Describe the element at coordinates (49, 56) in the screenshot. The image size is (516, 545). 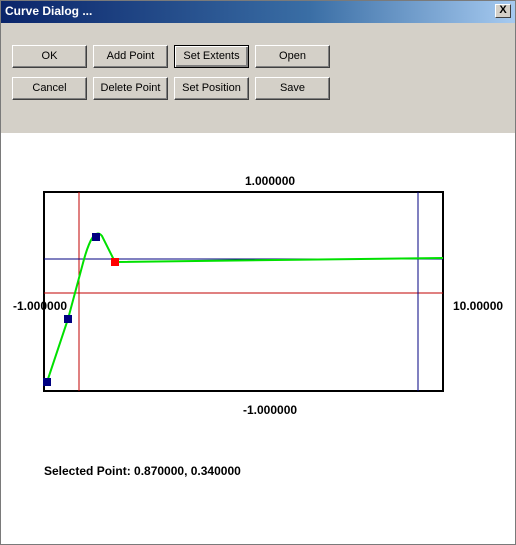
I see `ok-button: OK` at that location.